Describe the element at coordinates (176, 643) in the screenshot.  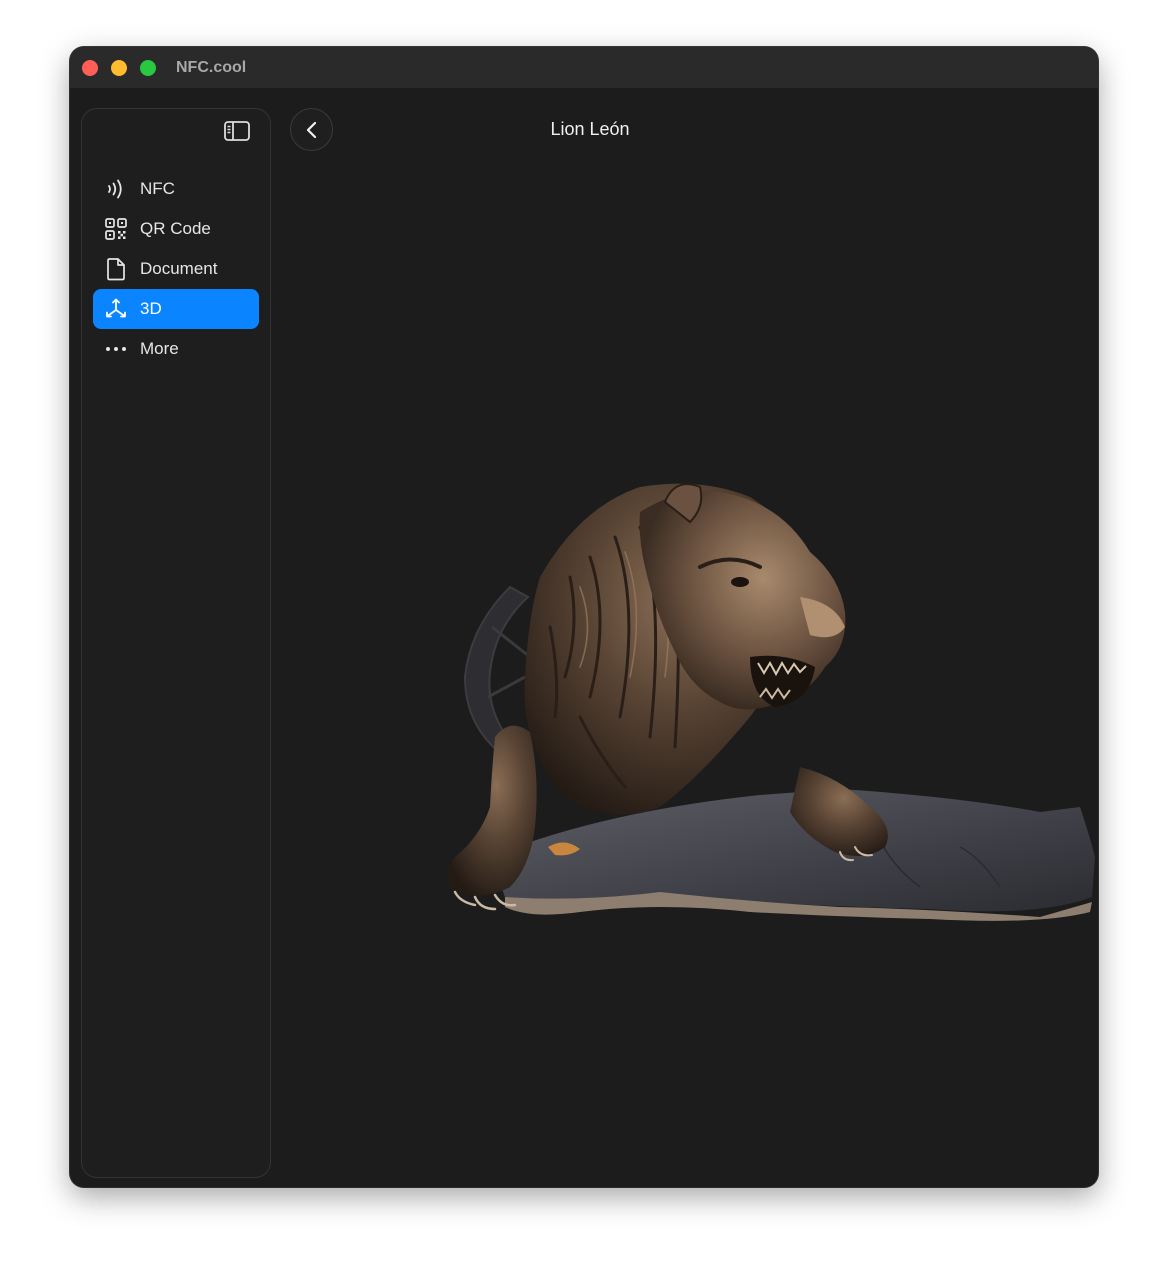
I see `sidebar: NFC QR Code Document 3D More` at that location.